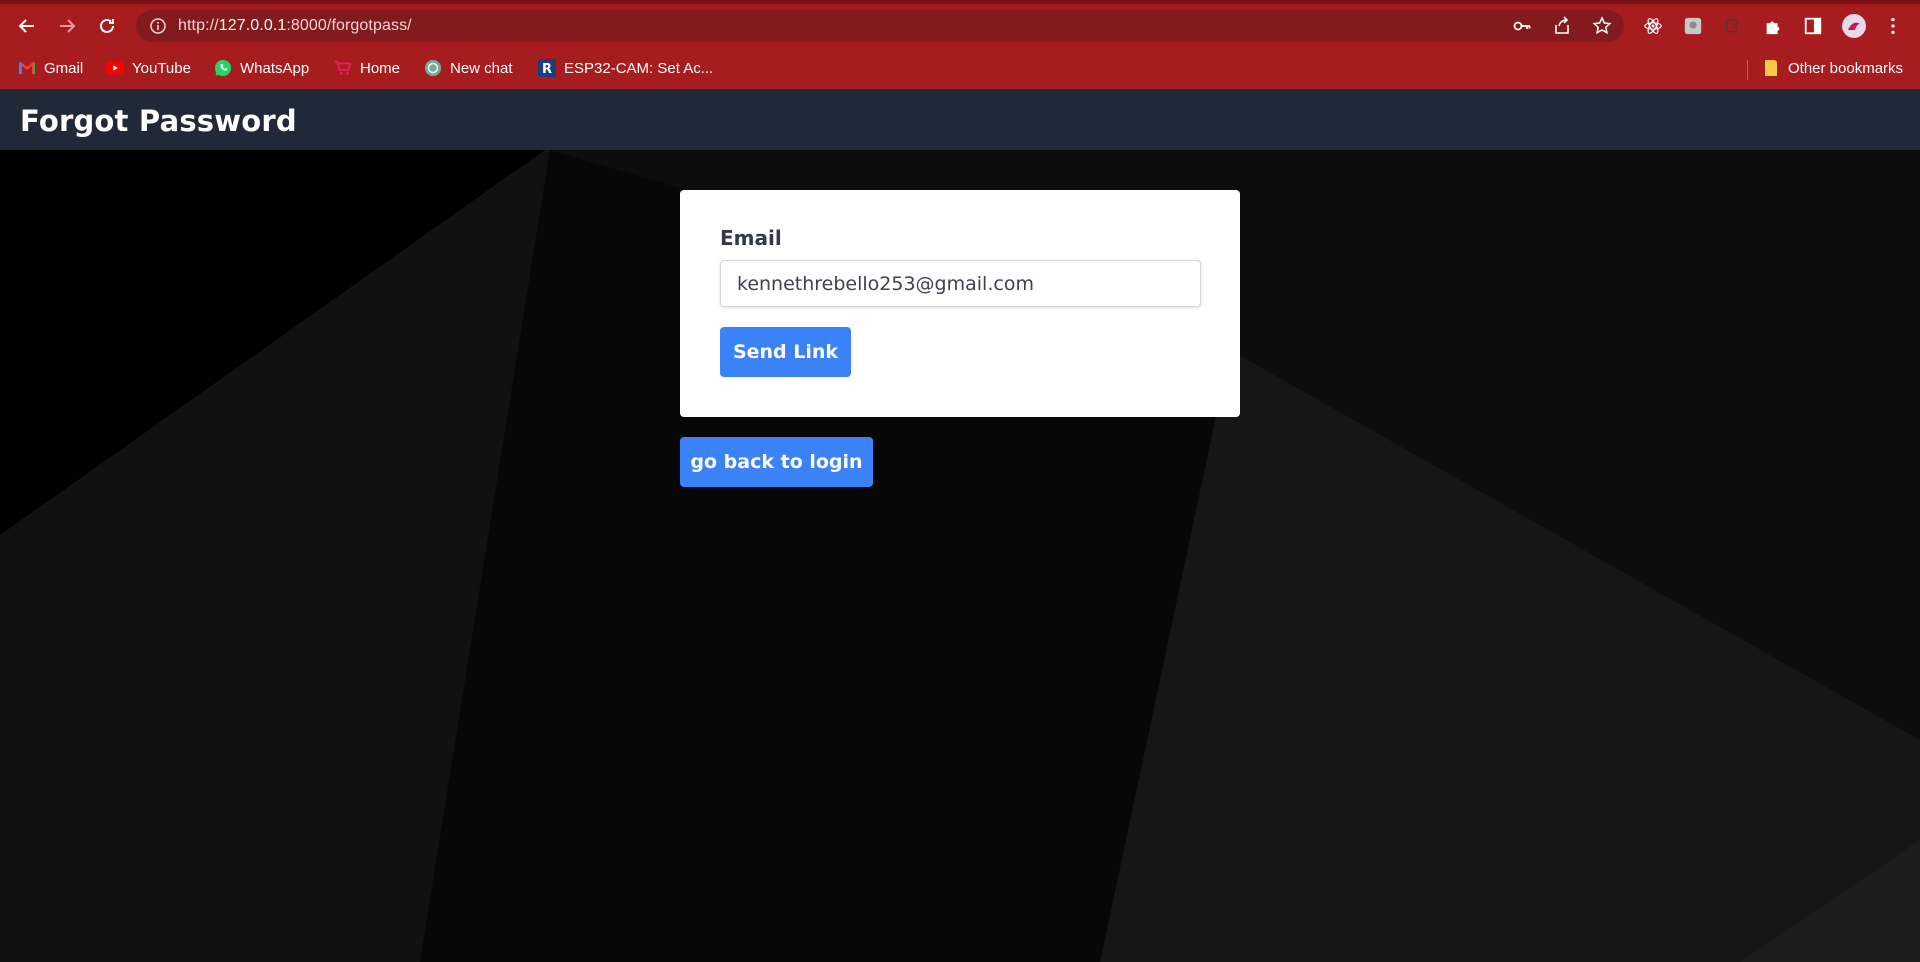  I want to click on bookmark-whatsapp: WhatsApp, so click(261, 68).